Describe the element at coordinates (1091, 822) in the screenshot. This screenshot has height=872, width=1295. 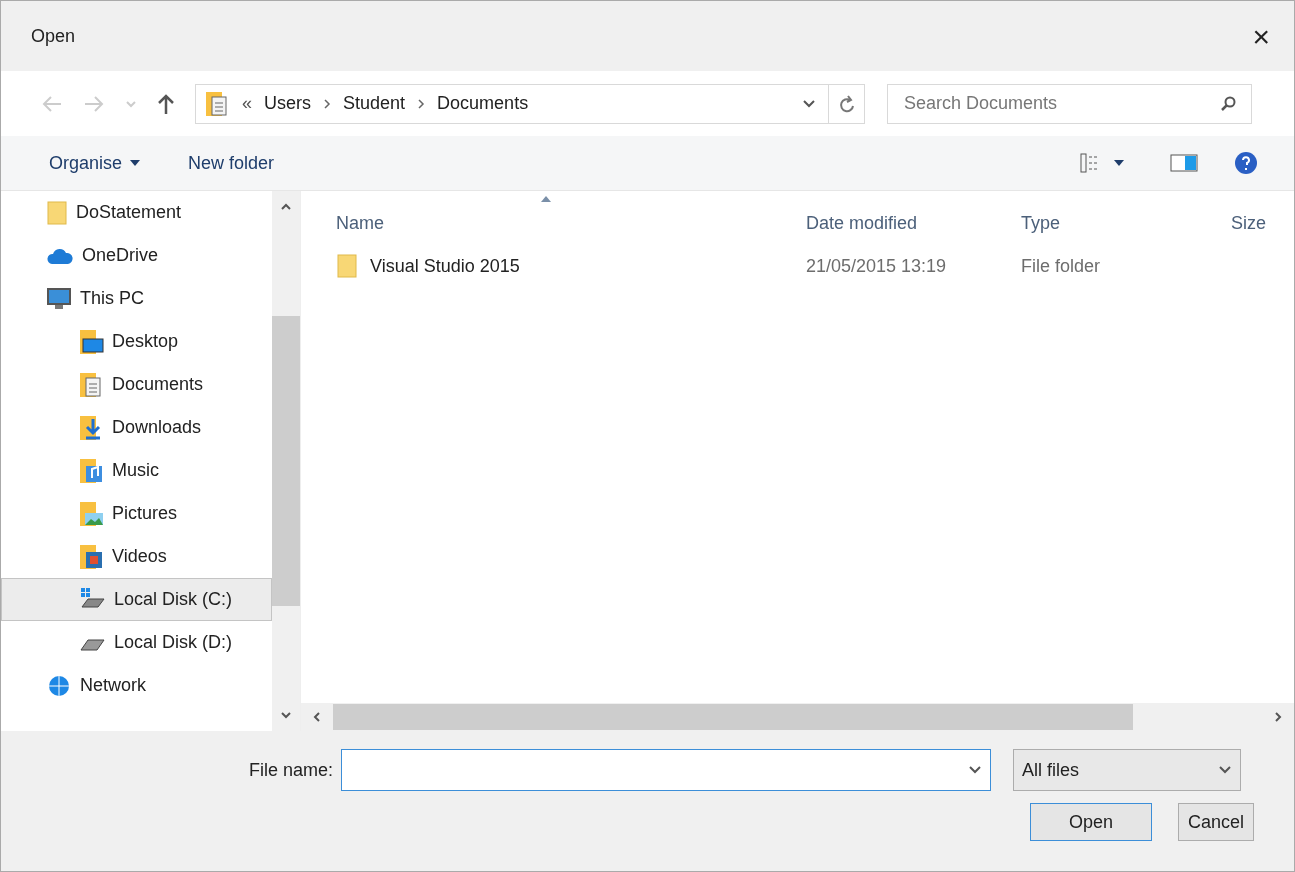
I see `dialog-button: Open` at that location.